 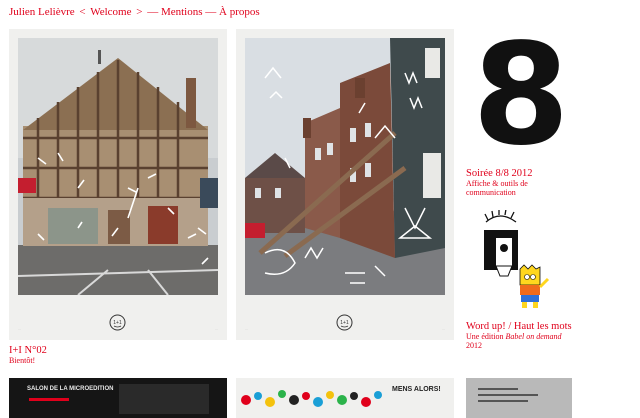 I want to click on project-caption-11: I+I N°02 Bientôt!, so click(x=28, y=355).